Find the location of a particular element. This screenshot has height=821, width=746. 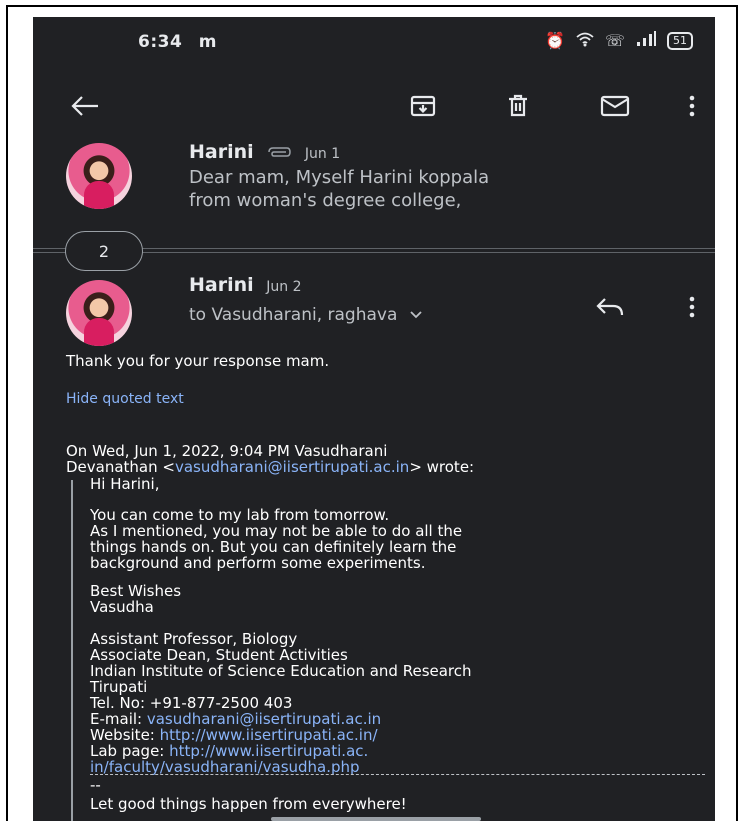

signature-website: Website: http://www.iisertirupati.ac.in/ is located at coordinates (281, 735).